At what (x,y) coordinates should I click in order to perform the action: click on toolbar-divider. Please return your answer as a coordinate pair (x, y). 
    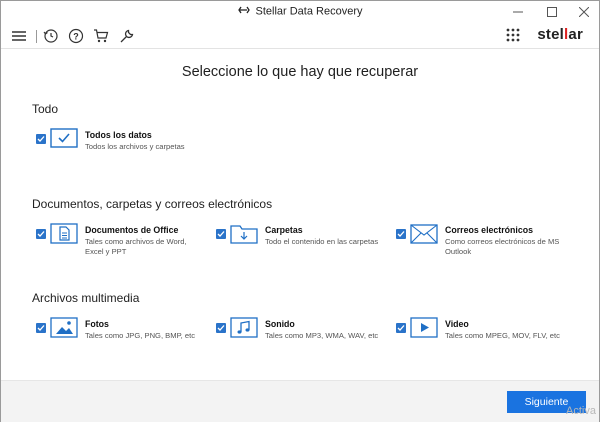
    Looking at the image, I should click on (36, 36).